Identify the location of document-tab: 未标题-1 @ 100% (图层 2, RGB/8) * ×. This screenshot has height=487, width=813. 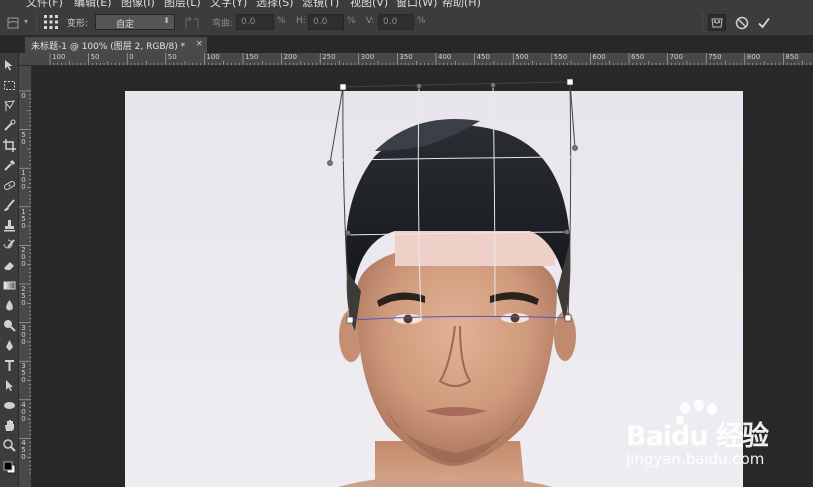
(116, 45).